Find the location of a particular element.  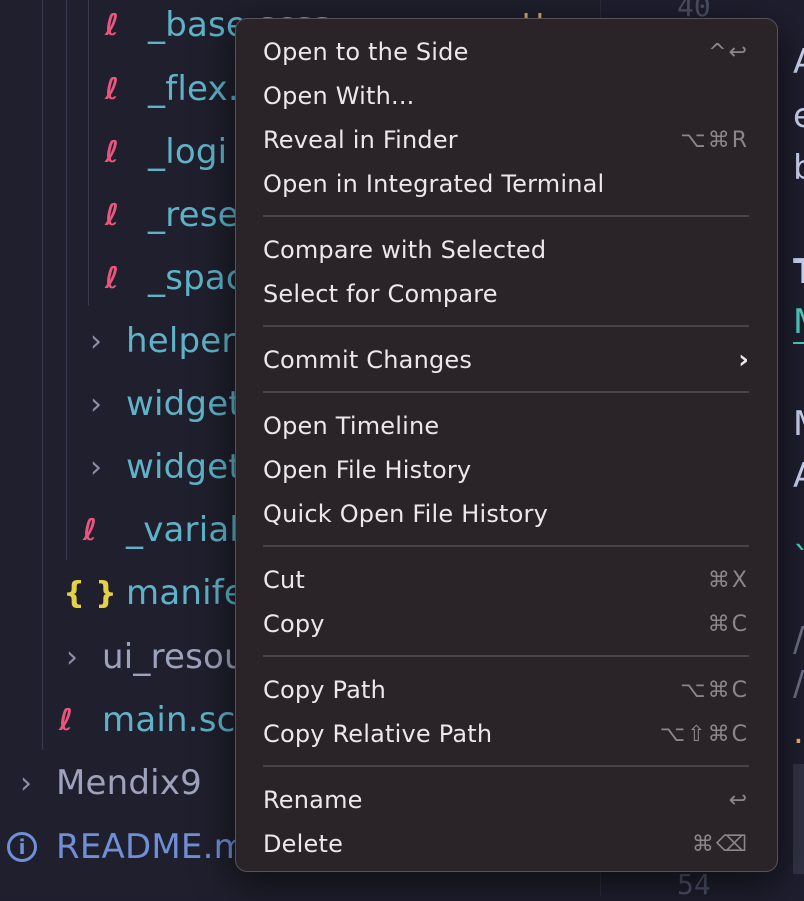

menu-item-open-to-side: Open to the Side ^↩ is located at coordinates (506, 52).